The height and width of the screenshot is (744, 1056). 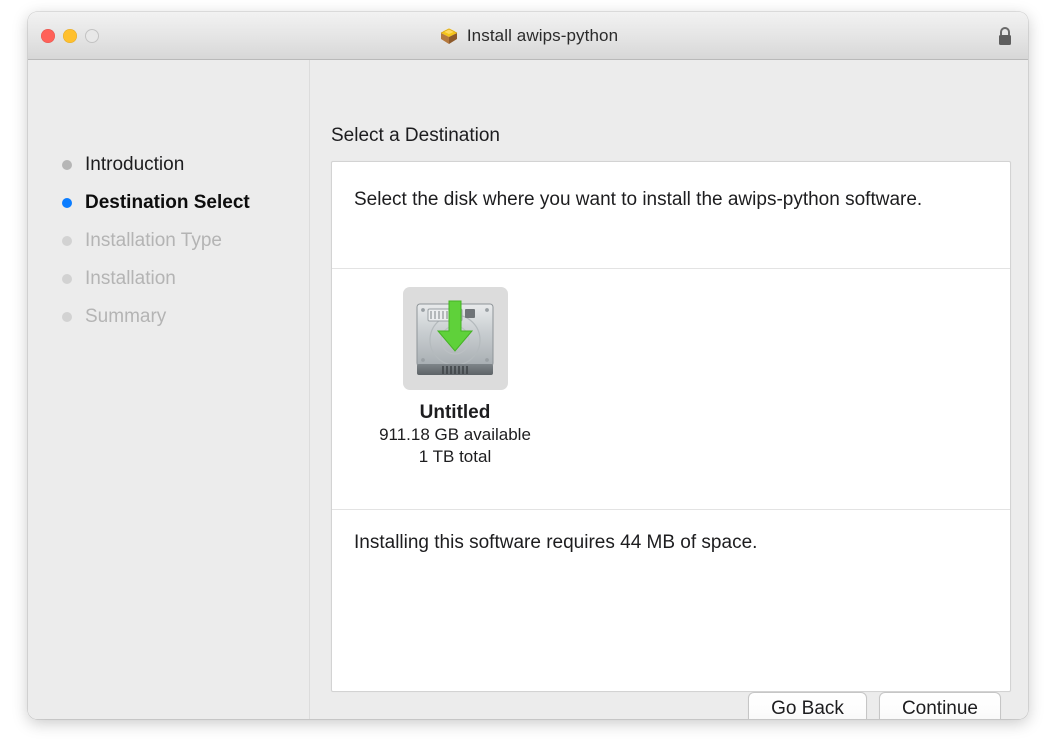 I want to click on traffic-lights, so click(x=70, y=35).